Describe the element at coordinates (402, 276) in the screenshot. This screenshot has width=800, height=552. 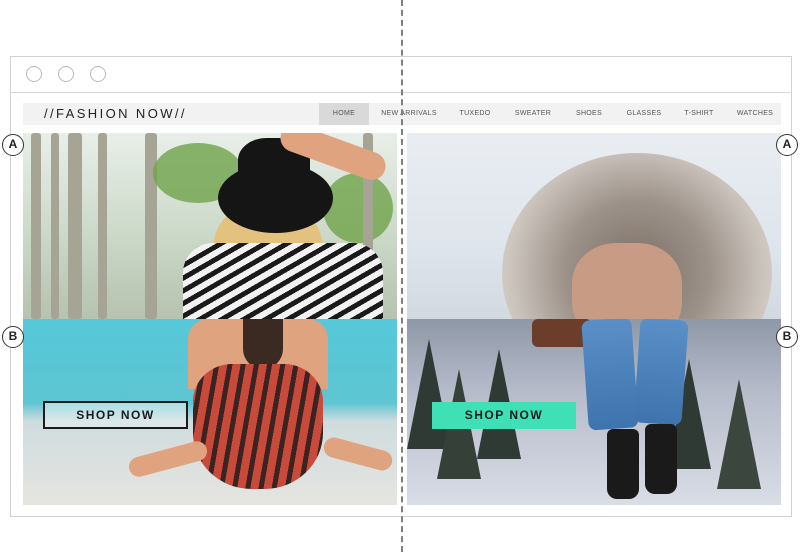
I see `comparison-divider` at that location.